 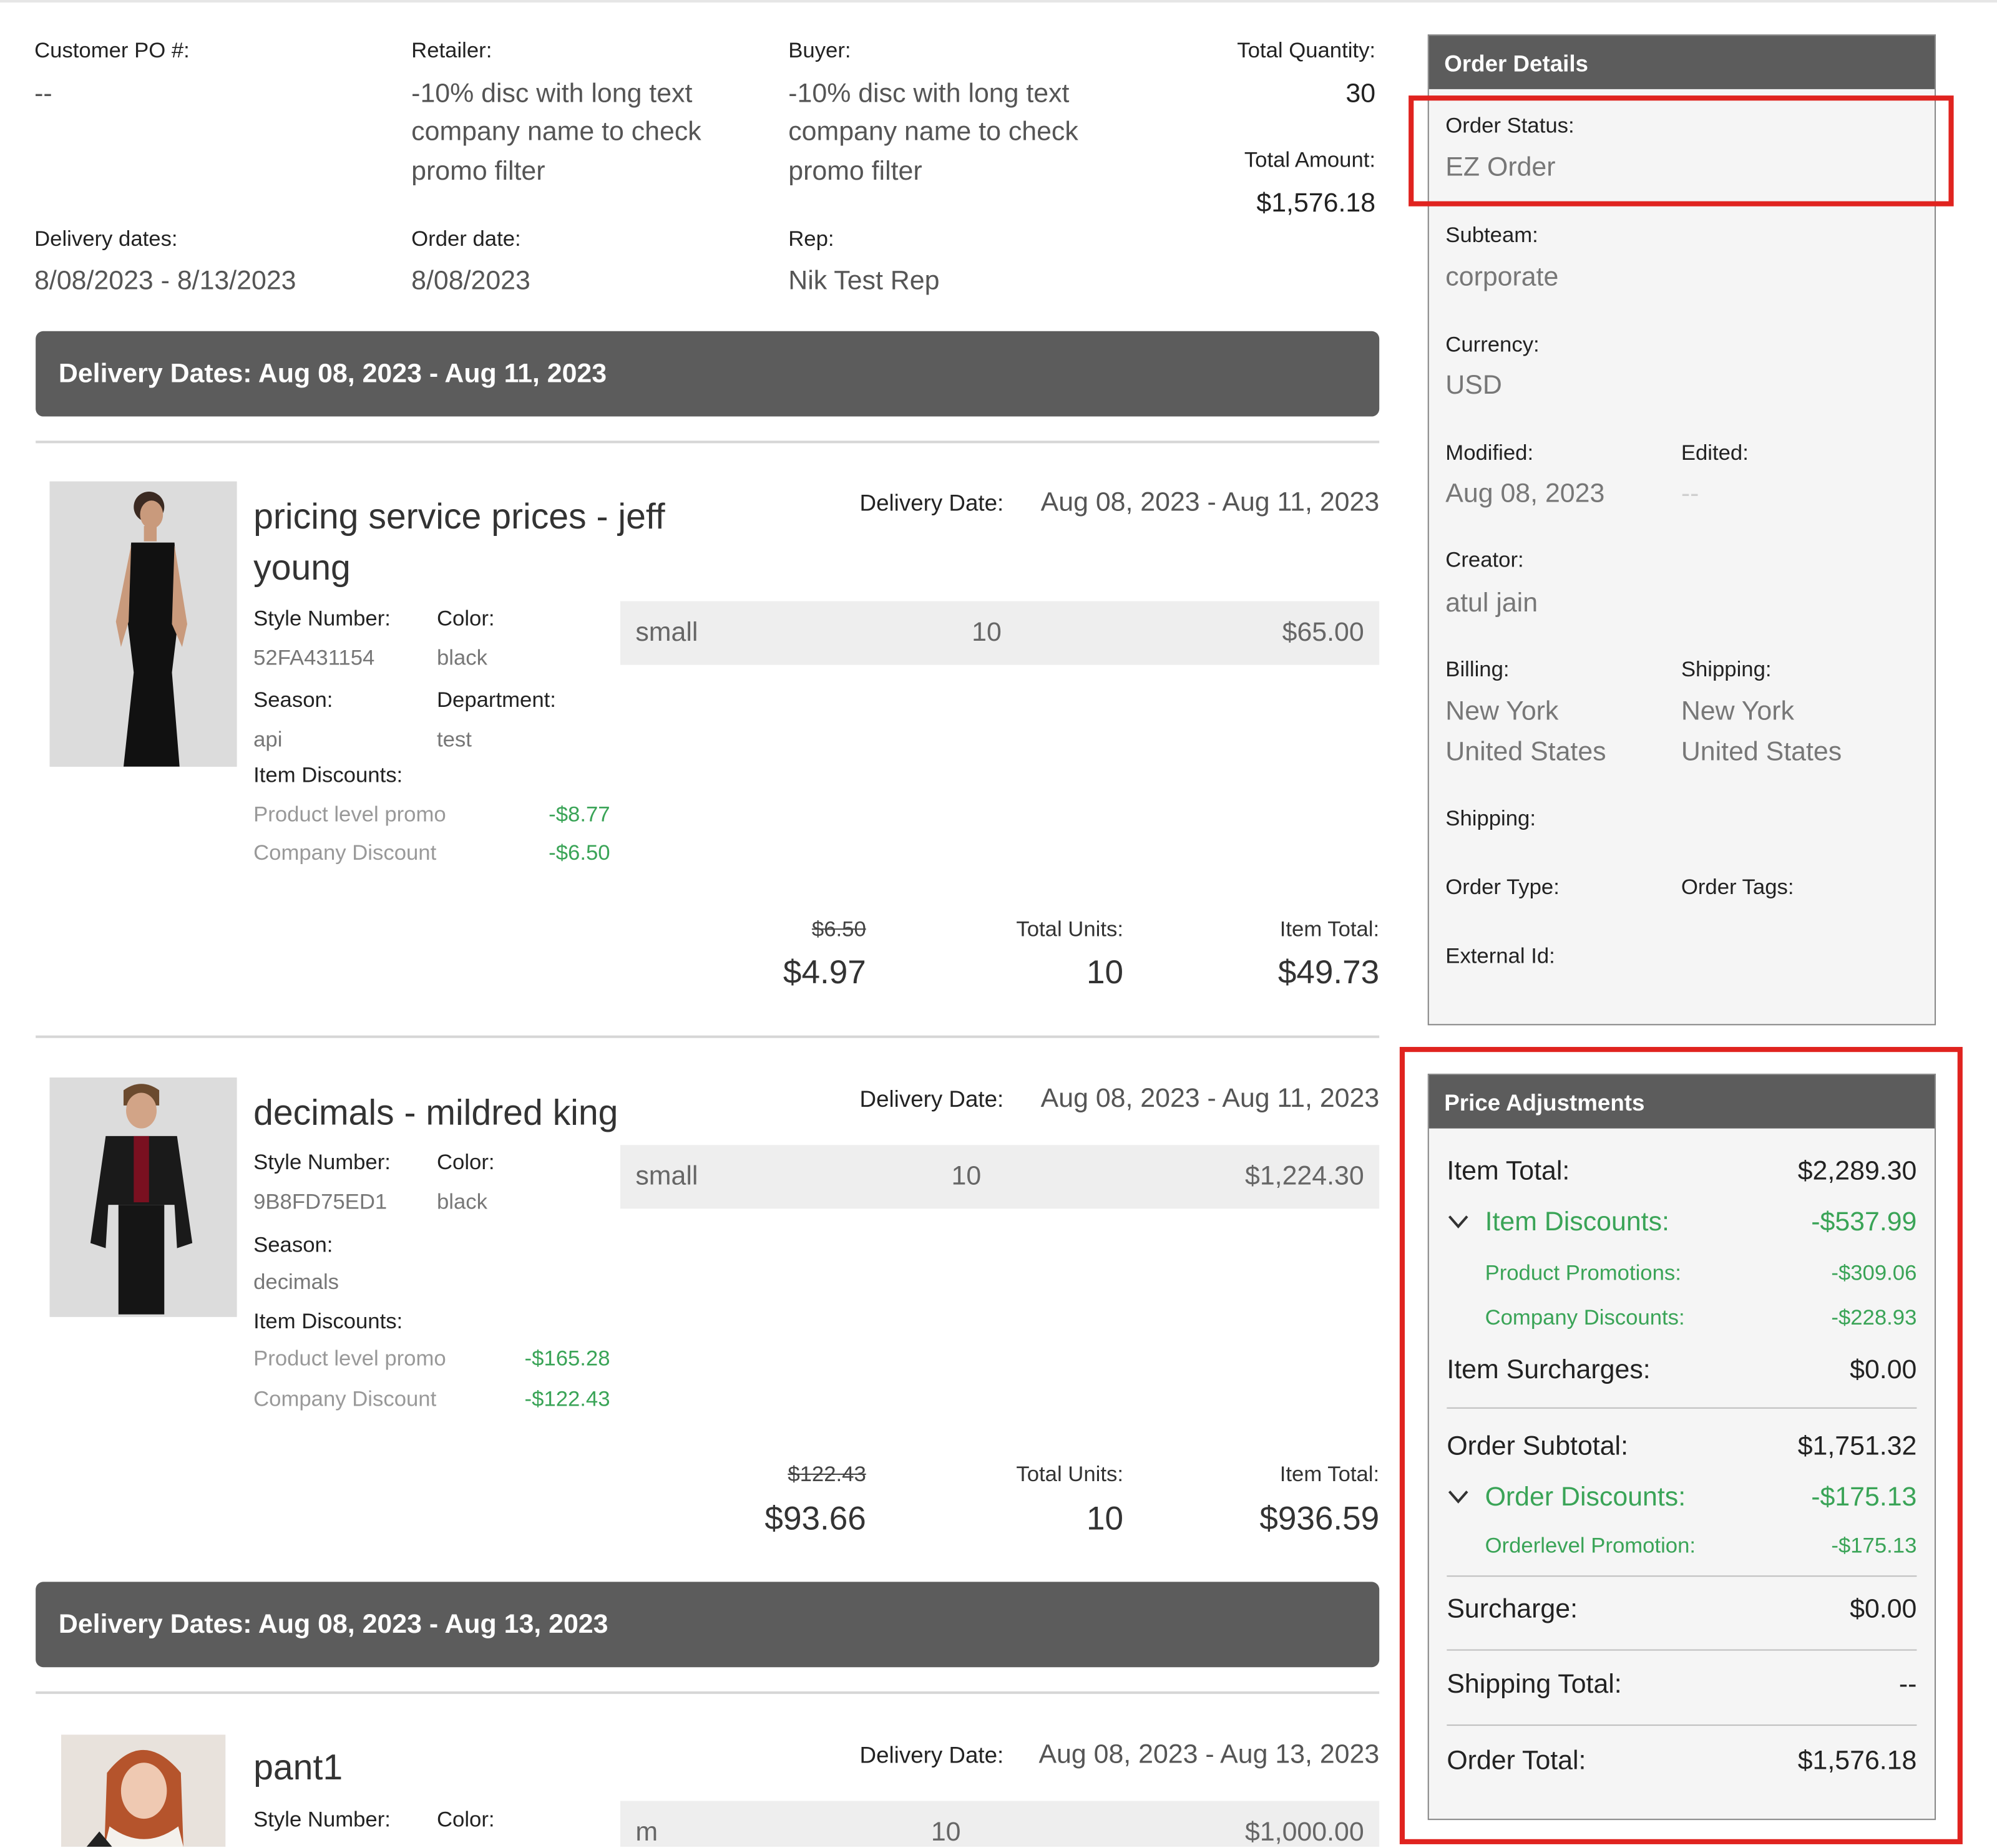 What do you see at coordinates (1310, 160) in the screenshot?
I see `total-amount-label: Total Amount:` at bounding box center [1310, 160].